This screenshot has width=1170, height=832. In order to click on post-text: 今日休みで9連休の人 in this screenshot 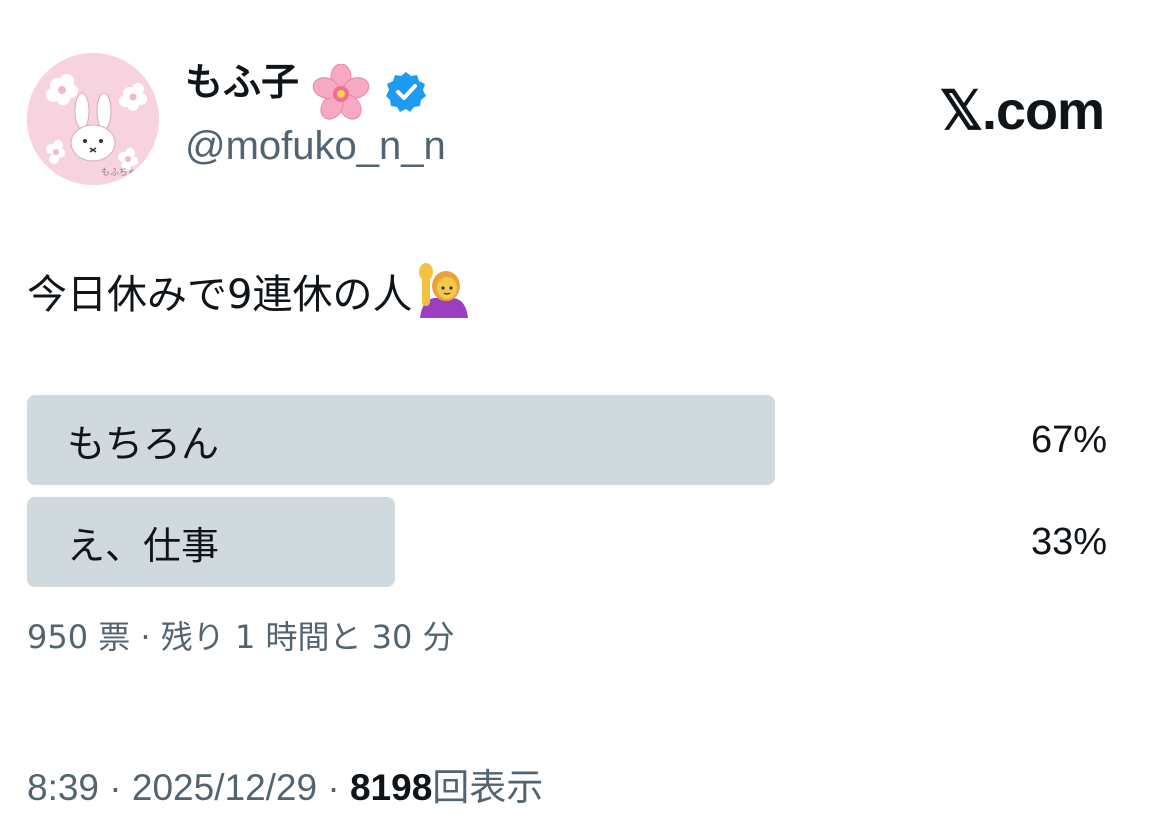, I will do `click(249, 290)`.